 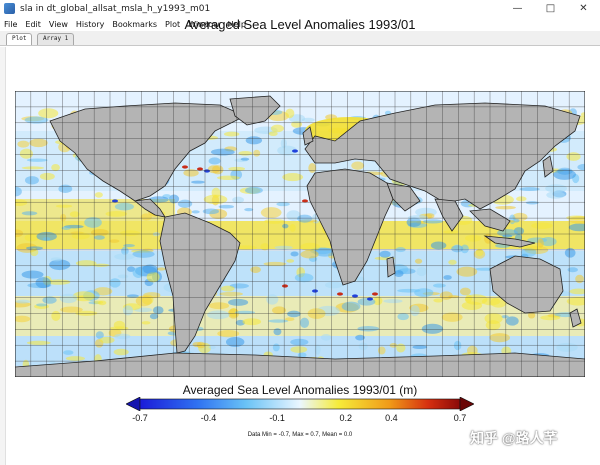 I want to click on window-controls: — □ ✕, so click(x=550, y=8).